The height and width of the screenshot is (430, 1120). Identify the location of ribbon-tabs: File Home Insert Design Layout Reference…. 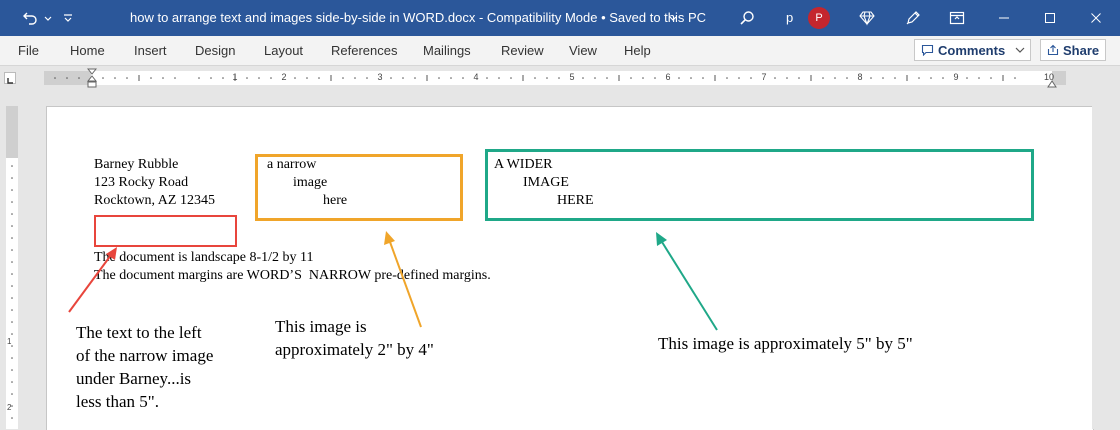
(560, 51).